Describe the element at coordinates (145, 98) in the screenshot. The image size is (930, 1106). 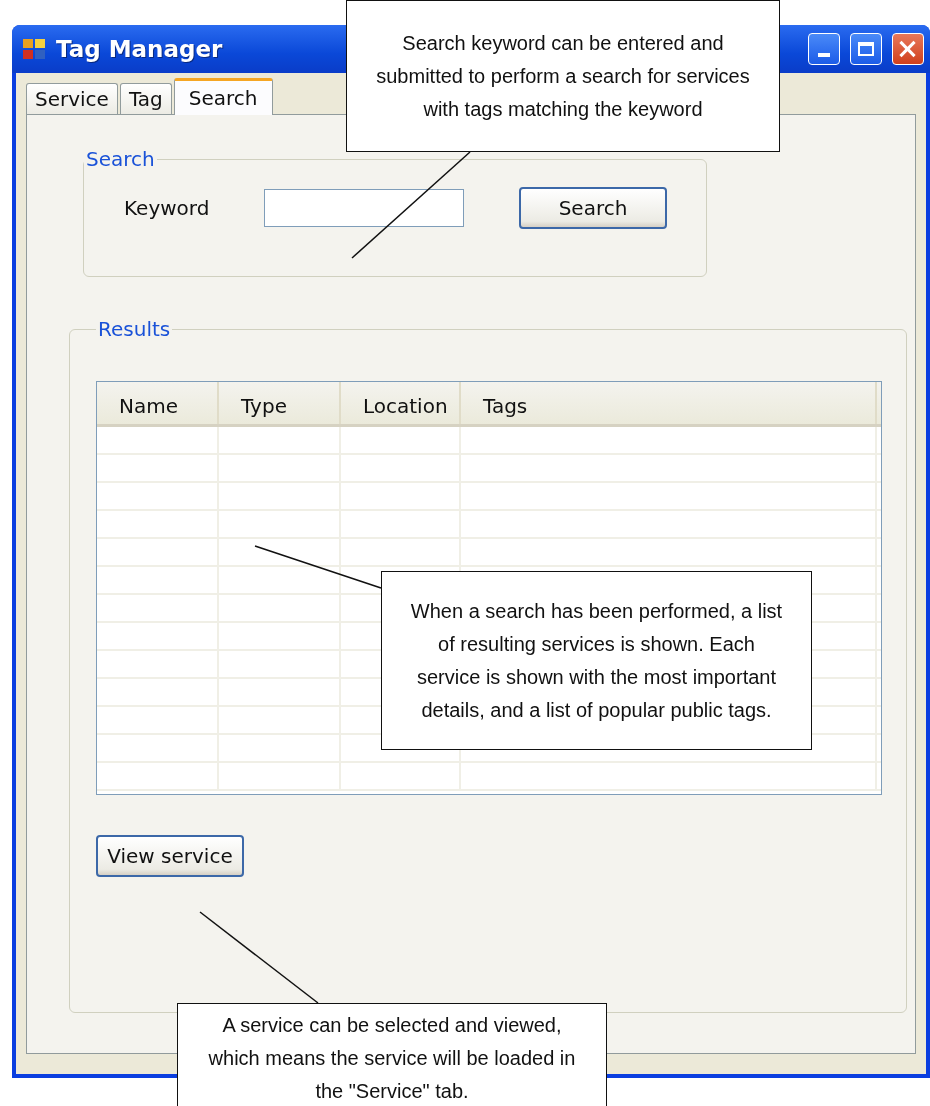
I see `tab: Tag` at that location.